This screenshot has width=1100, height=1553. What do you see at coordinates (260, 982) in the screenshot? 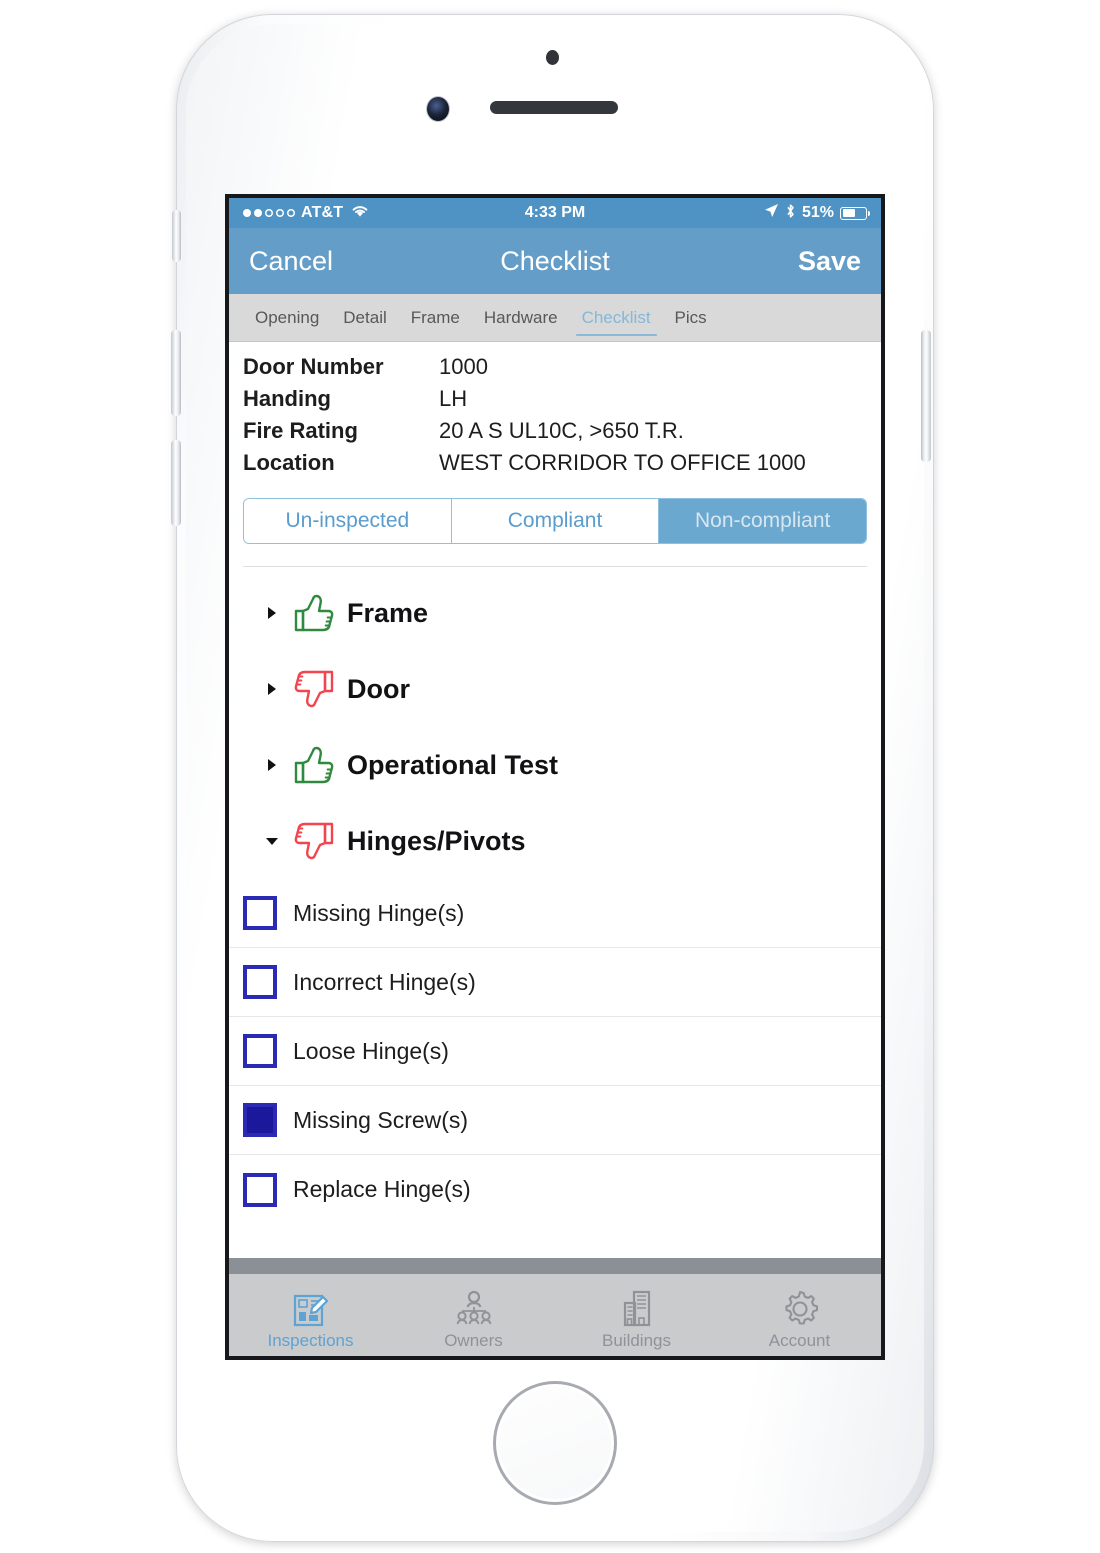
I see `checkbox-incorrect-hinges` at bounding box center [260, 982].